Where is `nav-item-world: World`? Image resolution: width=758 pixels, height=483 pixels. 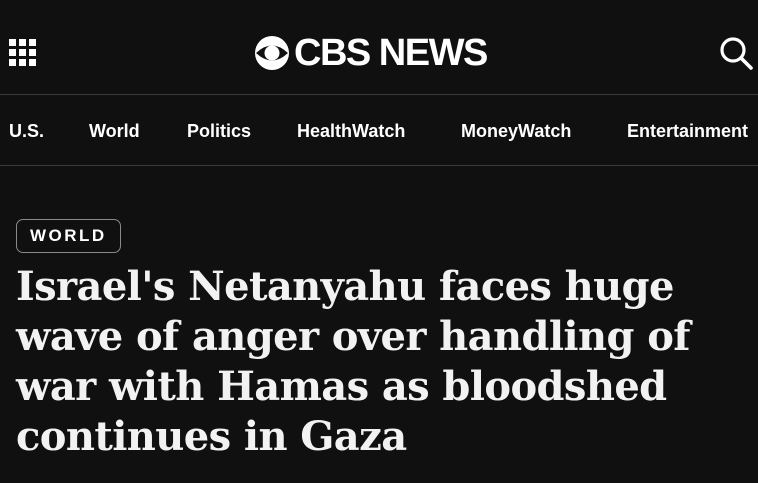 nav-item-world: World is located at coordinates (114, 130).